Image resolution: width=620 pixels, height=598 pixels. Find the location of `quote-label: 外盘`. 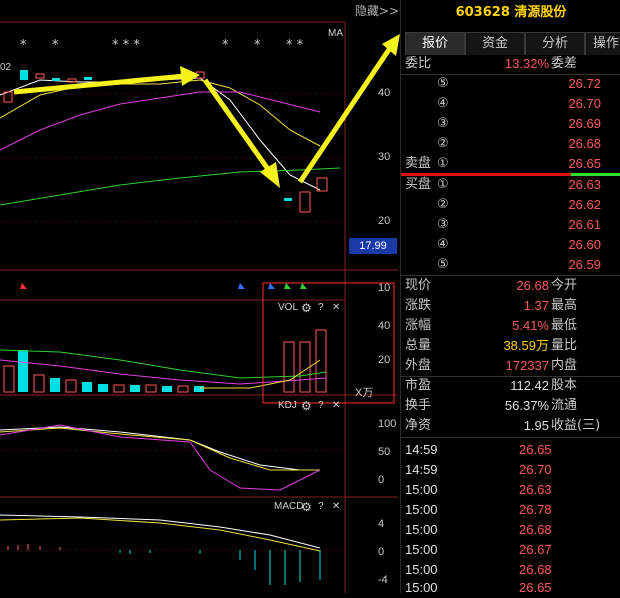

quote-label: 外盘 is located at coordinates (418, 365).